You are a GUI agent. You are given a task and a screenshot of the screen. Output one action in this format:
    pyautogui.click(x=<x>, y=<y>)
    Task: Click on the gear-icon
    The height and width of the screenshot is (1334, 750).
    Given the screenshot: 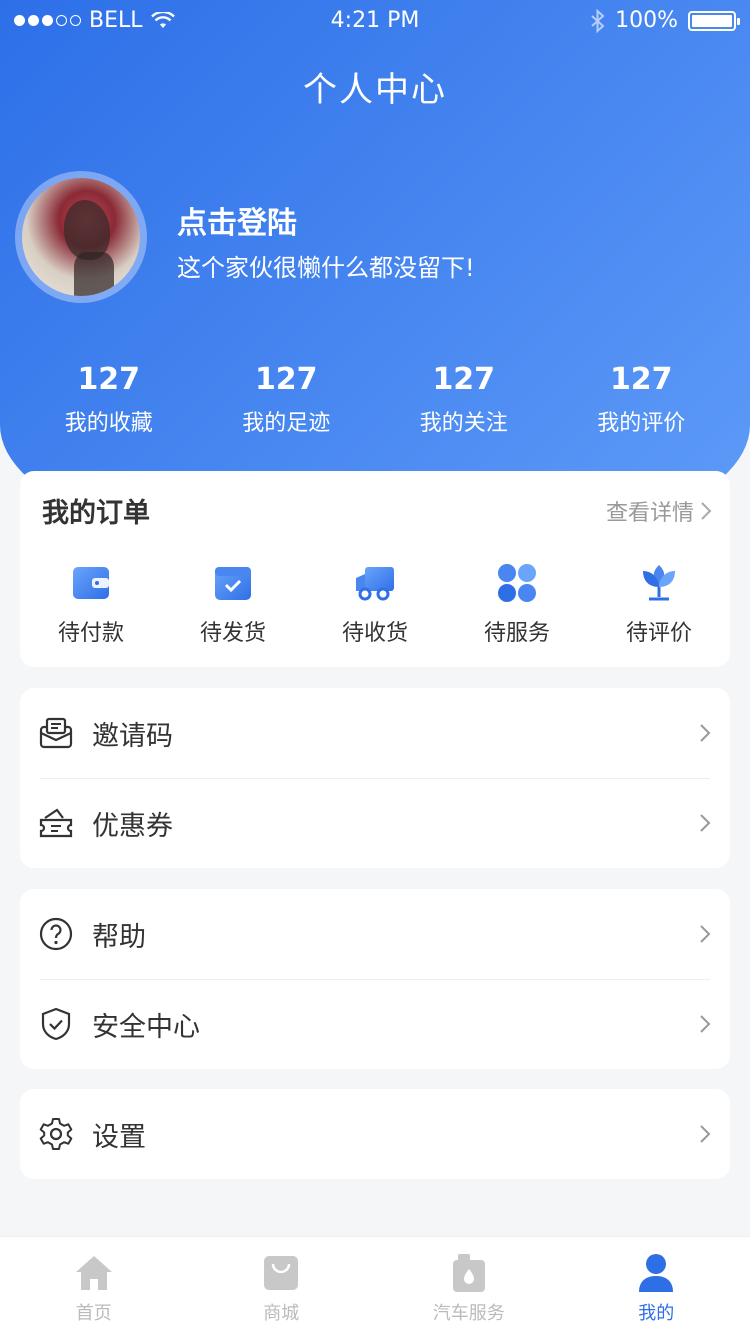 What is the action you would take?
    pyautogui.click(x=56, y=1134)
    